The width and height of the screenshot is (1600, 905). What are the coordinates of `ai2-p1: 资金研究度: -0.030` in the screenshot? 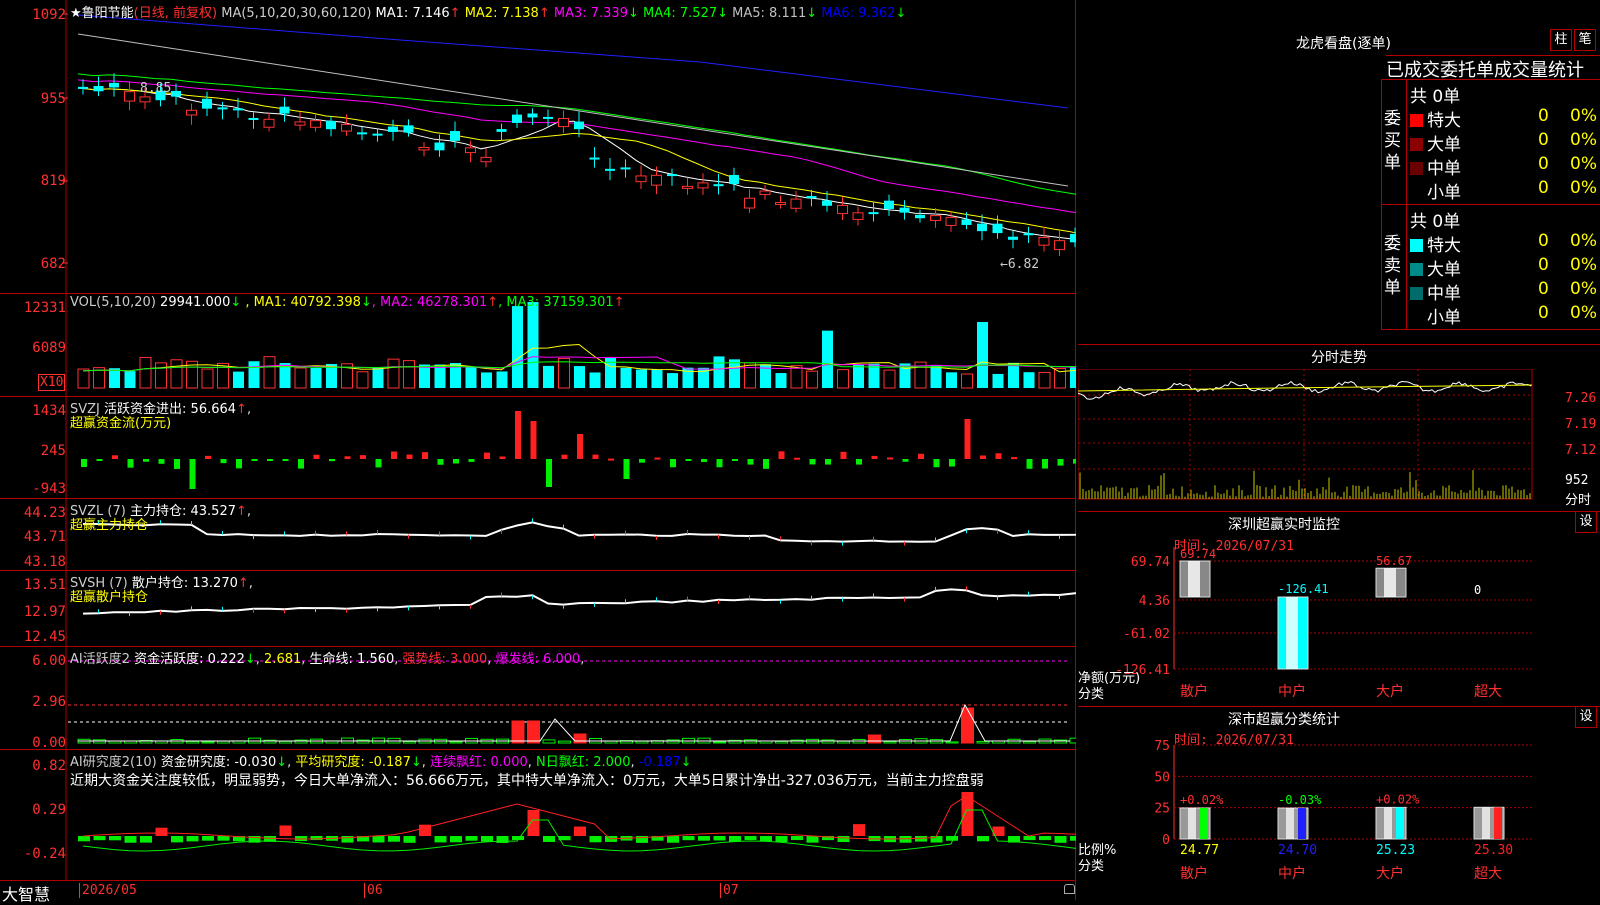 It's located at (218, 762).